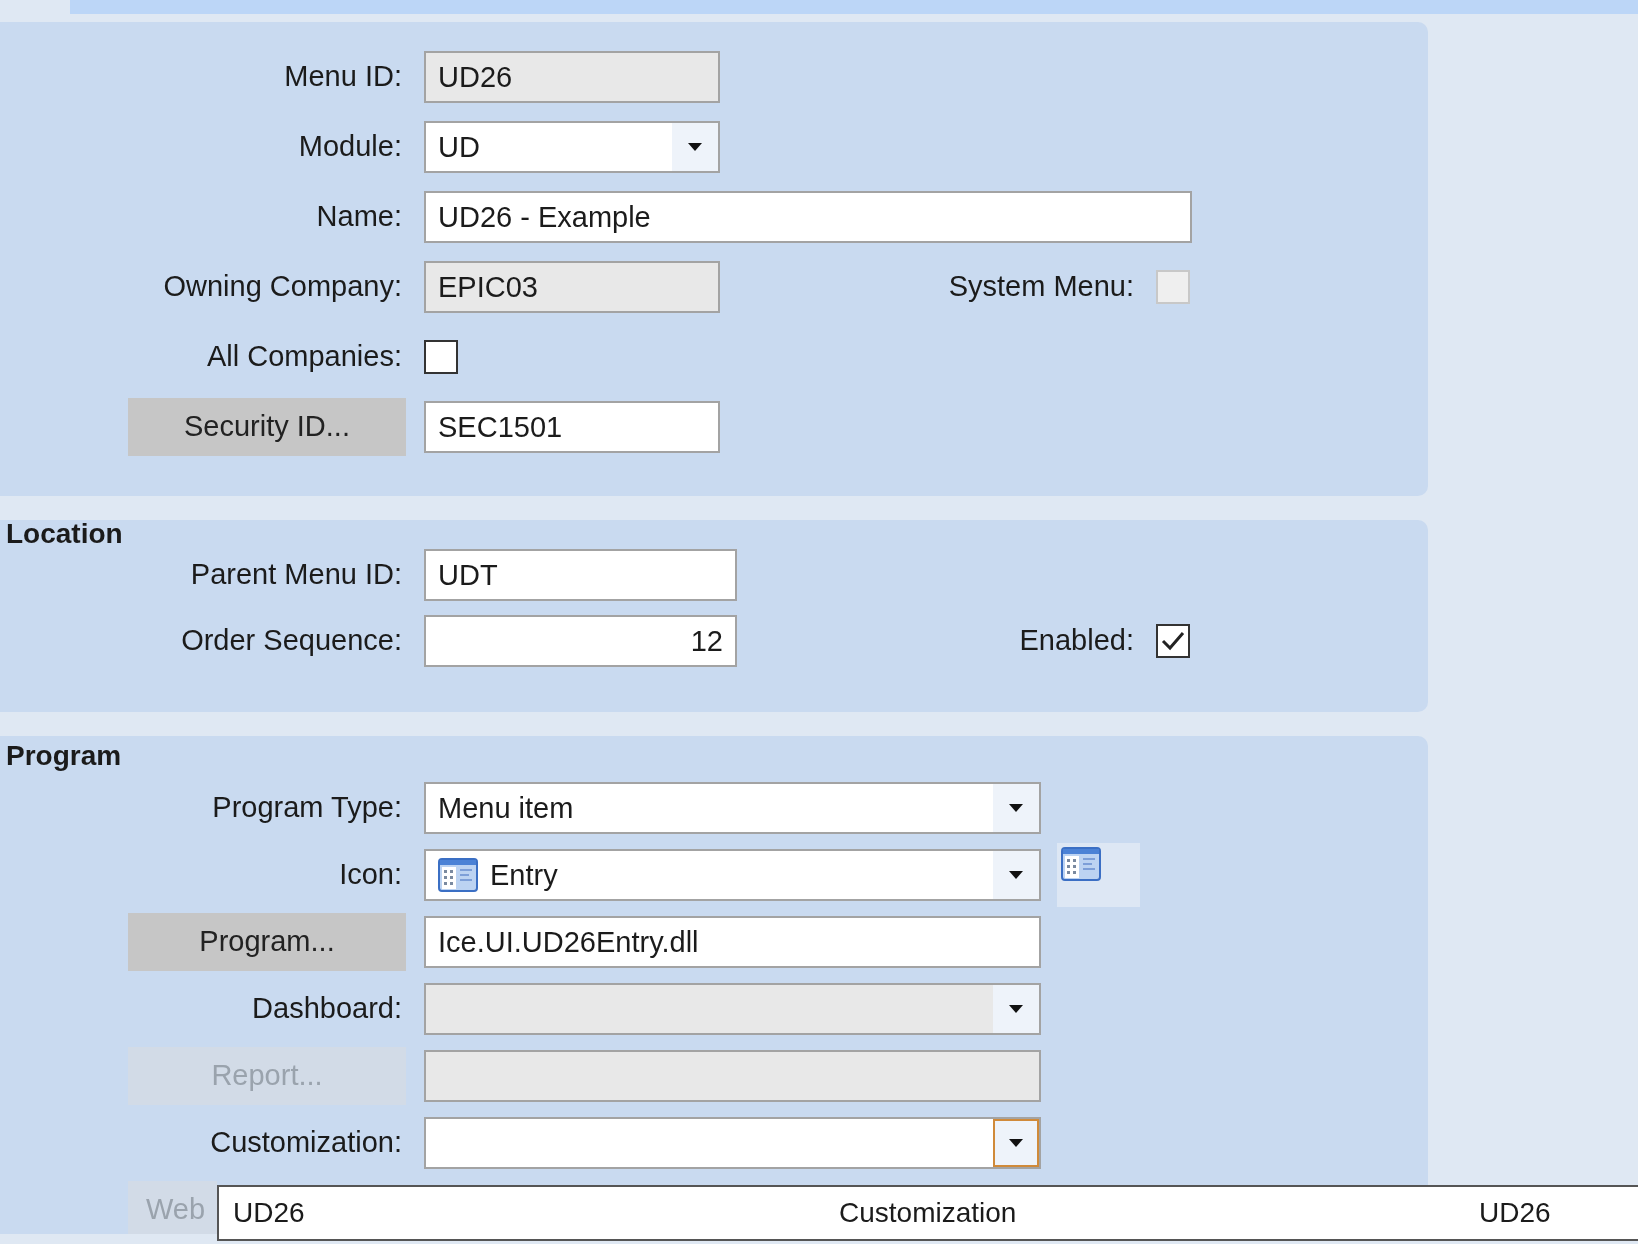 The height and width of the screenshot is (1244, 1638). What do you see at coordinates (732, 941) in the screenshot?
I see `text-field: Ice.UI.UD26Entry.dll` at bounding box center [732, 941].